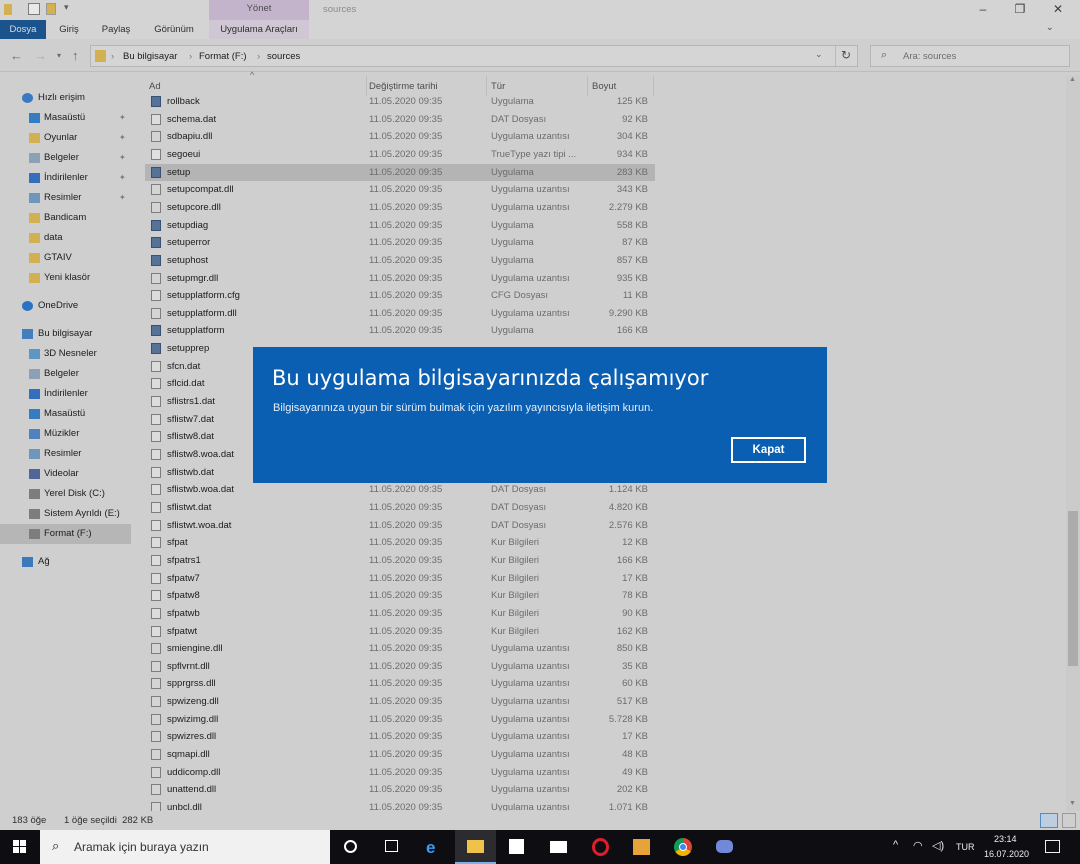 This screenshot has width=1080, height=864. Describe the element at coordinates (1005, 839) in the screenshot. I see `clock-time: 23:14` at that location.